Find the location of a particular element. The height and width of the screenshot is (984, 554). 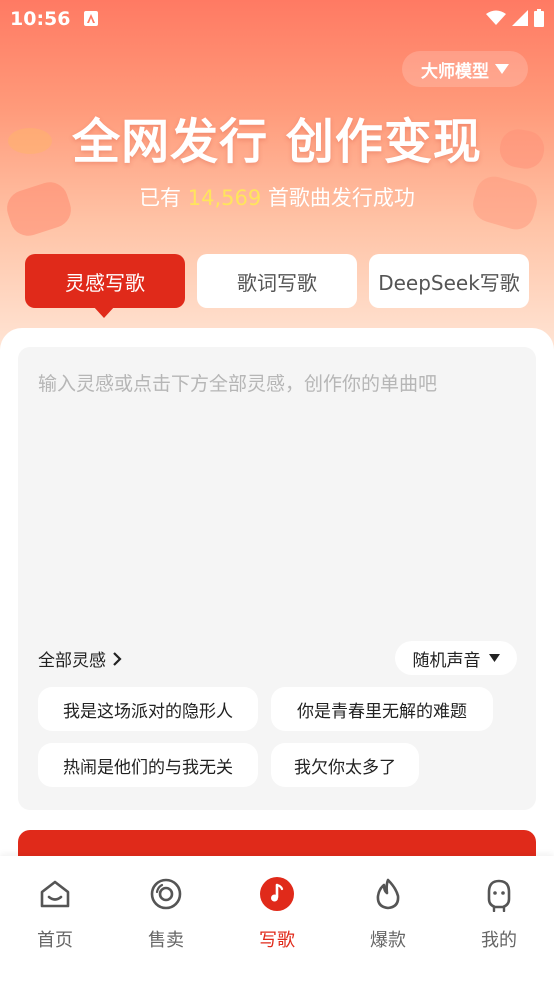

chevron-right-icon is located at coordinates (117, 658).